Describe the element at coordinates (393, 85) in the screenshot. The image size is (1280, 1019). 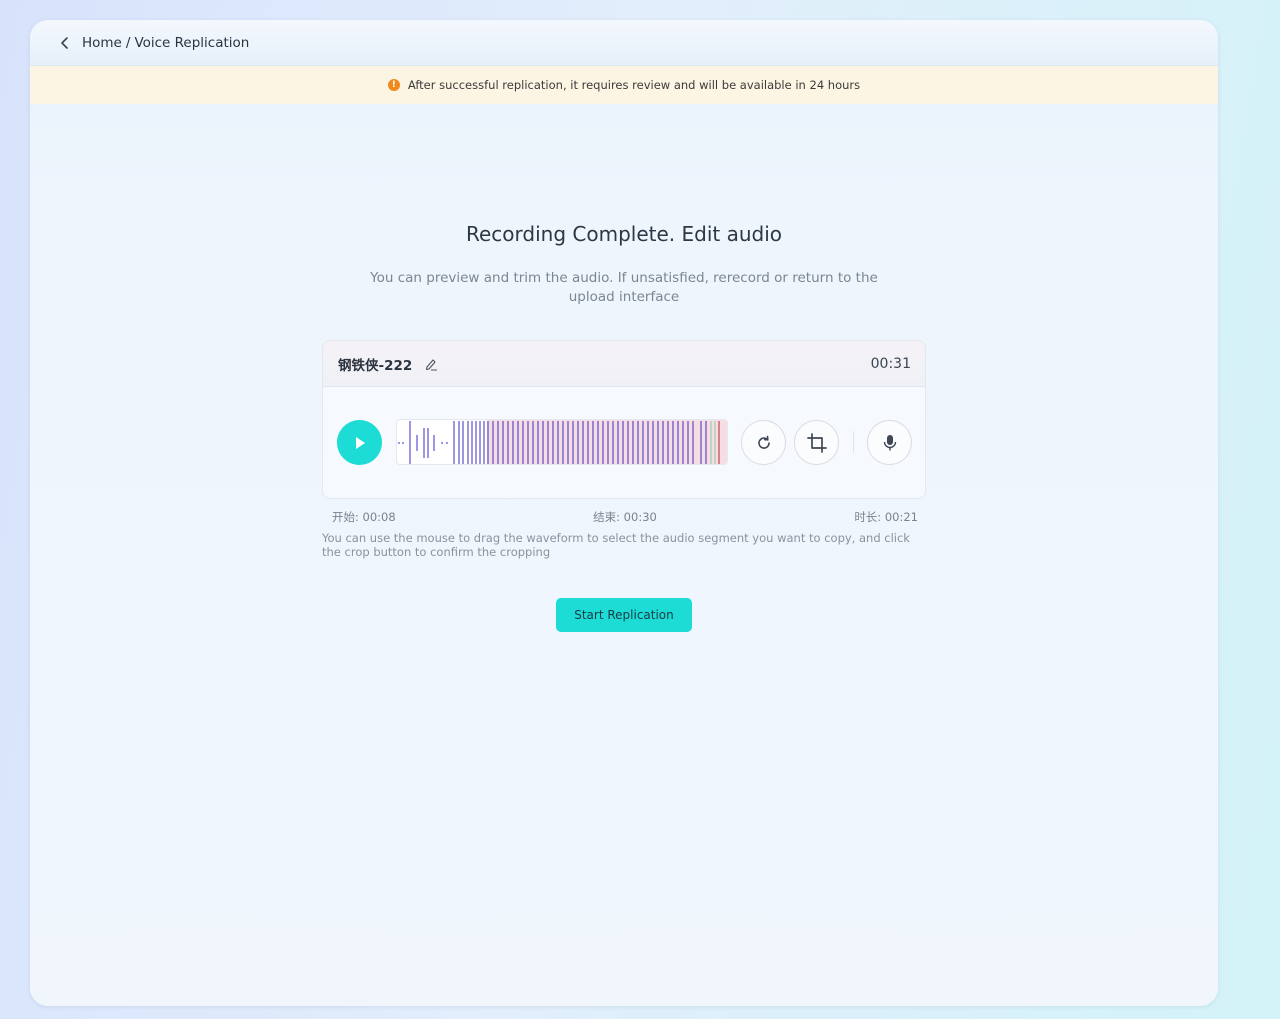
I see `warning-icon: !` at that location.